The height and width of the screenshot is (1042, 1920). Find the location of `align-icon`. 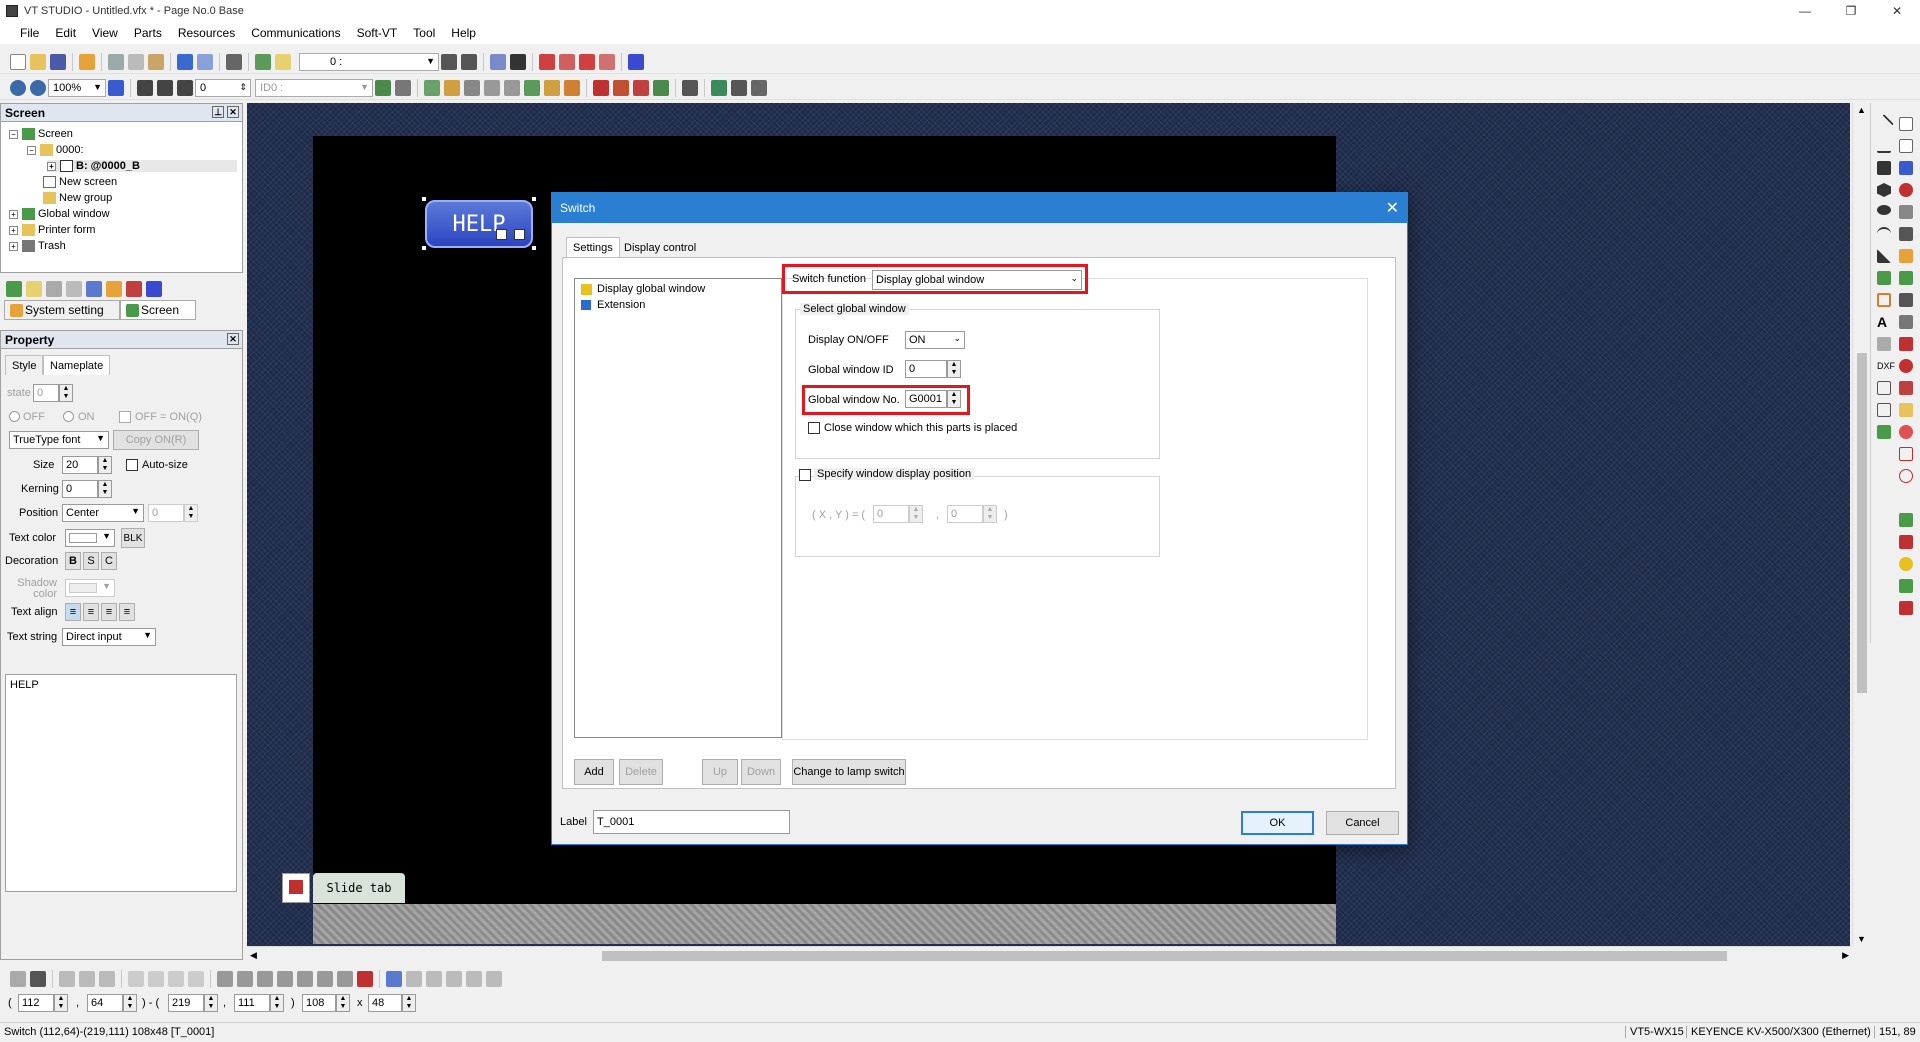

align-icon is located at coordinates (145, 87).